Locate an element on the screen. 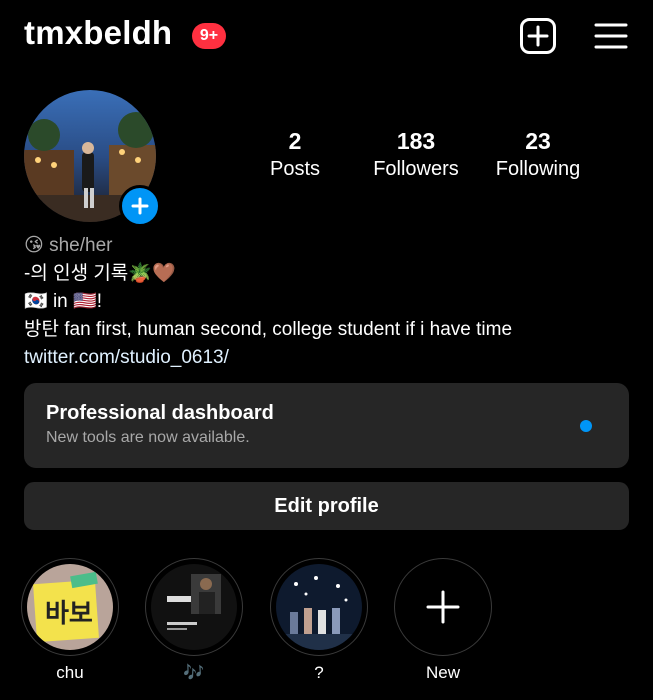 This screenshot has height=700, width=653. following-count: 23 is located at coordinates (538, 141).